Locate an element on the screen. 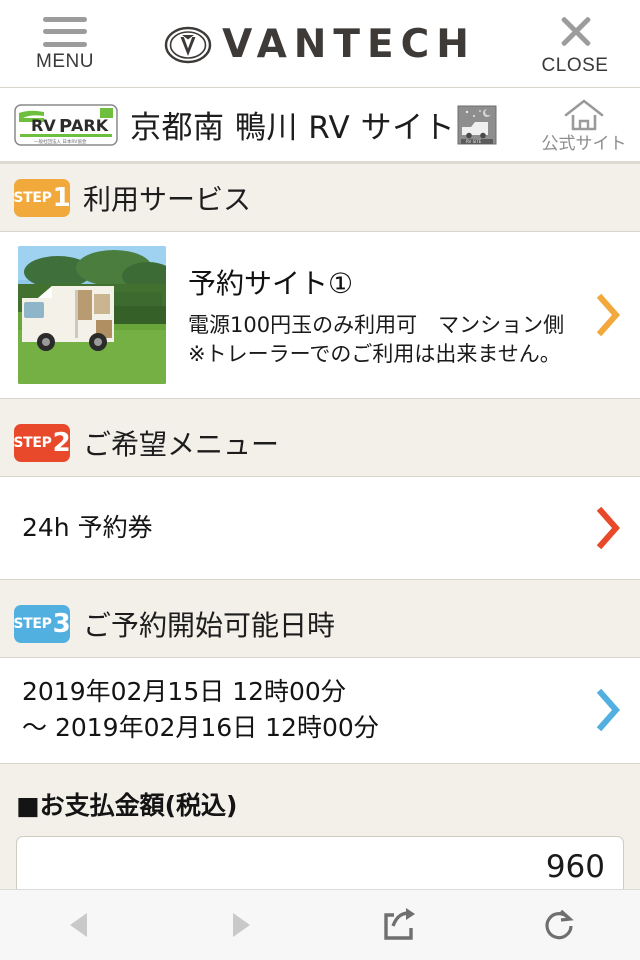 The image size is (640, 960). page-title: 京都南 鴨川 RV サイト is located at coordinates (293, 128).